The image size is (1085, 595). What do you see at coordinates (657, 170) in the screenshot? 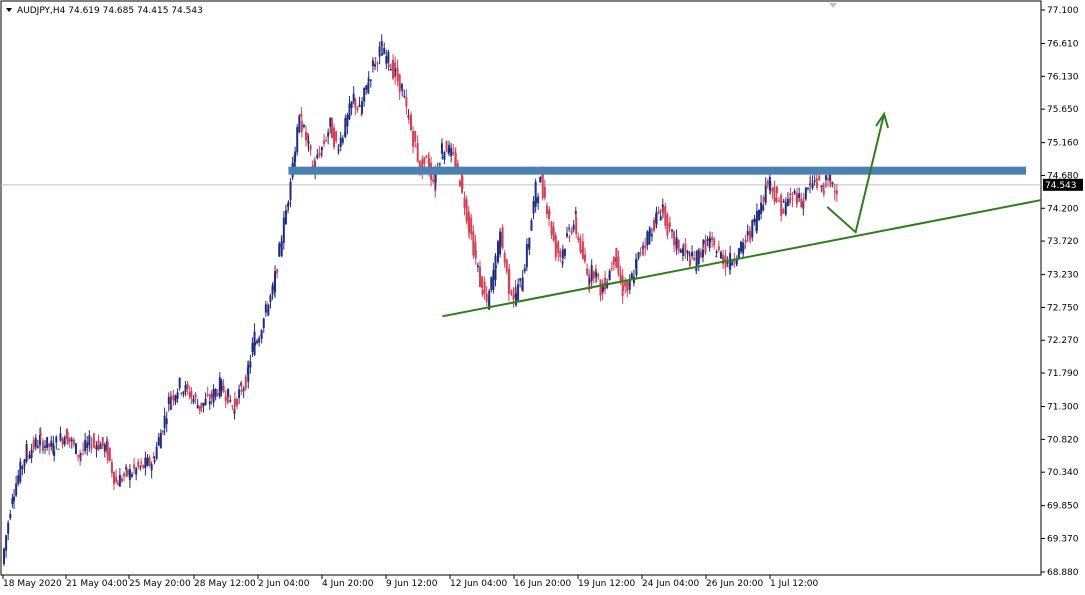
I see `resistance-zone` at bounding box center [657, 170].